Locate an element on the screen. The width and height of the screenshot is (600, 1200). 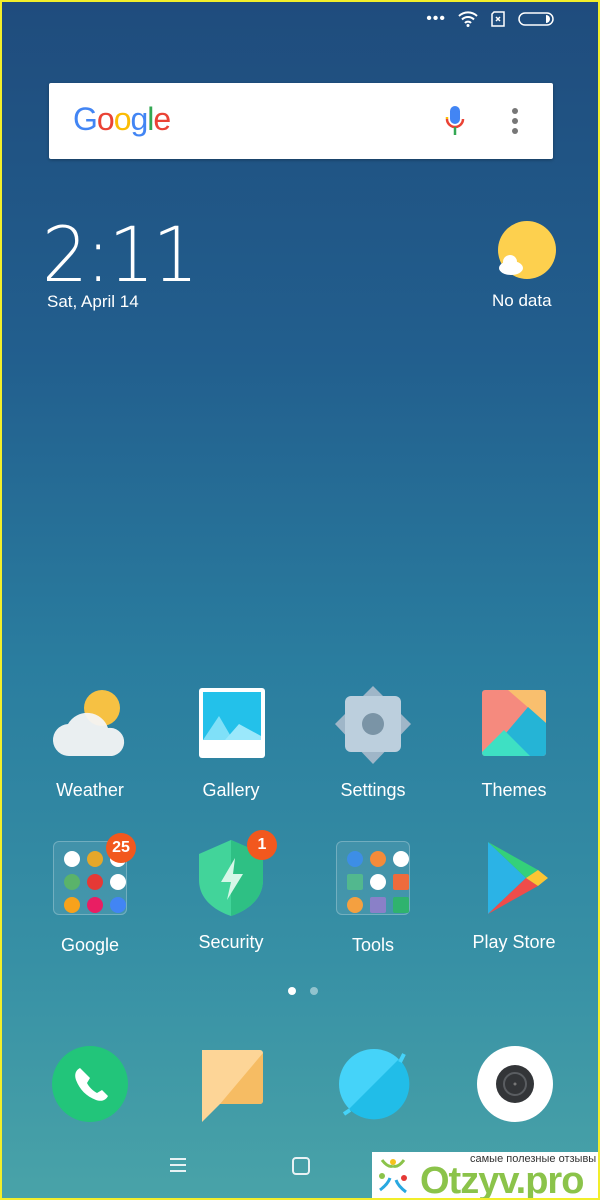
page-indicator is located at coordinates (303, 991).